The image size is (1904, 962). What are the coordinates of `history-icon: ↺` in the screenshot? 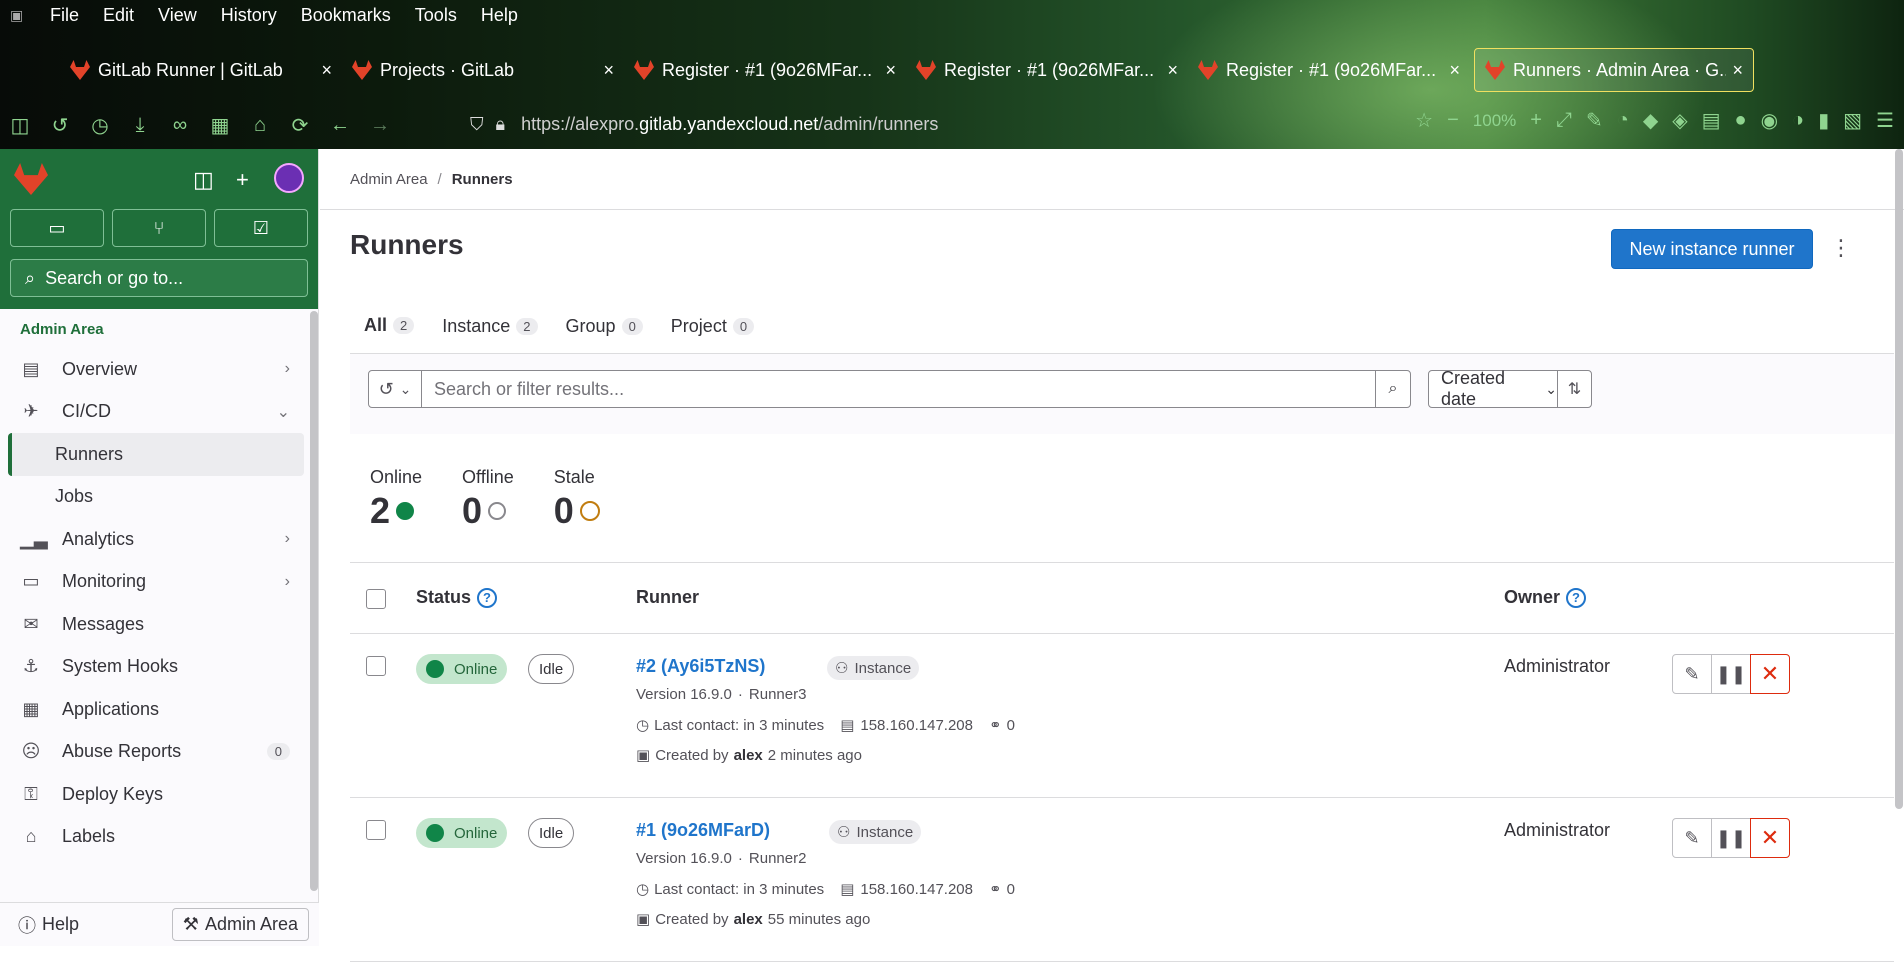 It's located at (60, 125).